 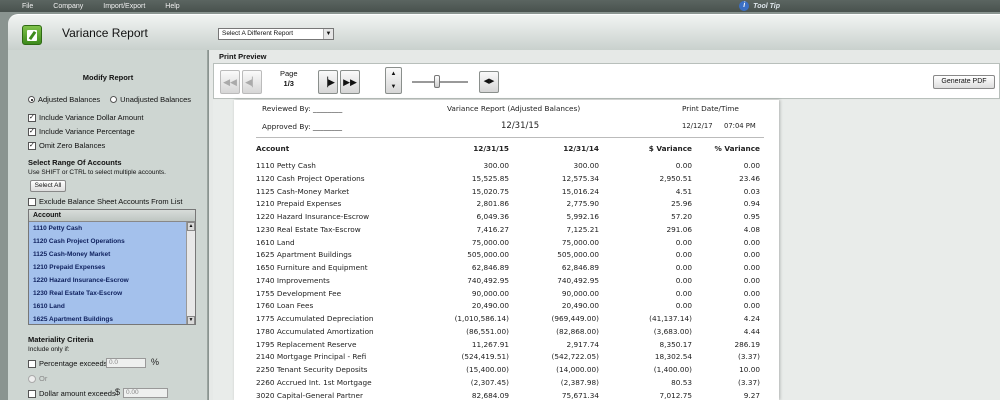 I want to click on tooltip-toggle: i Tool Tip, so click(x=759, y=6).